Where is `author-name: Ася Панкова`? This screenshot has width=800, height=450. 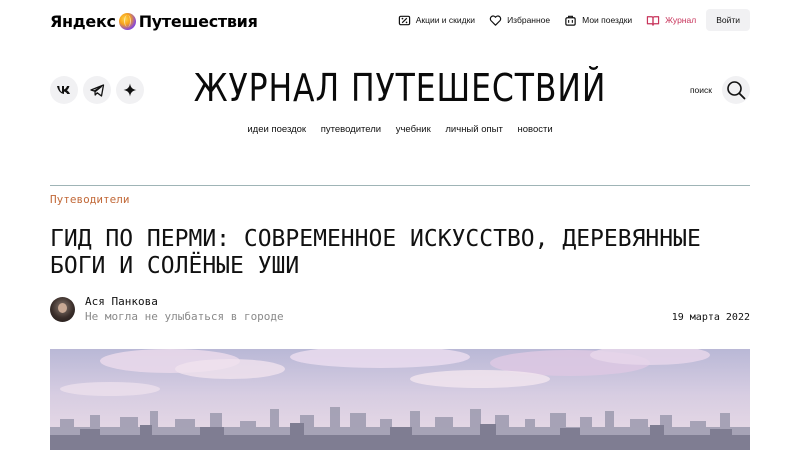
author-name: Ася Панкова is located at coordinates (121, 301).